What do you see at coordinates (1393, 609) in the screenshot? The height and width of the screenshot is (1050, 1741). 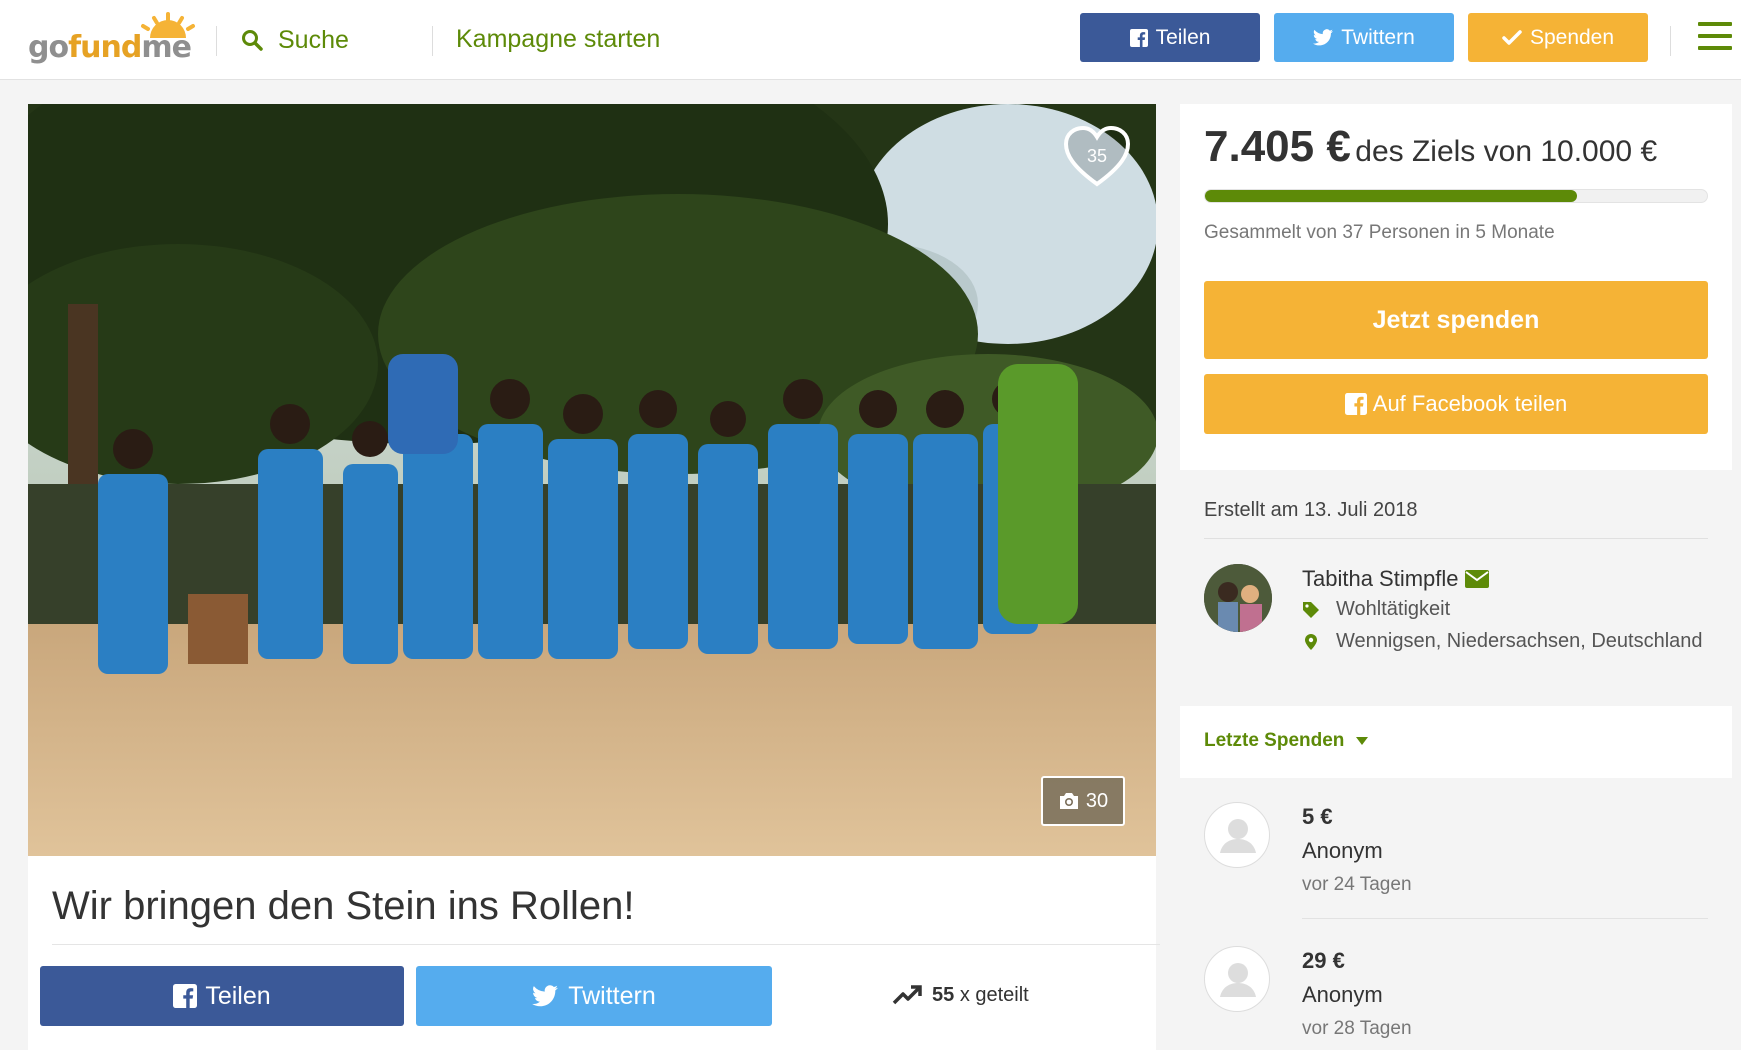 I see `category-label: Wohltätigkeit` at bounding box center [1393, 609].